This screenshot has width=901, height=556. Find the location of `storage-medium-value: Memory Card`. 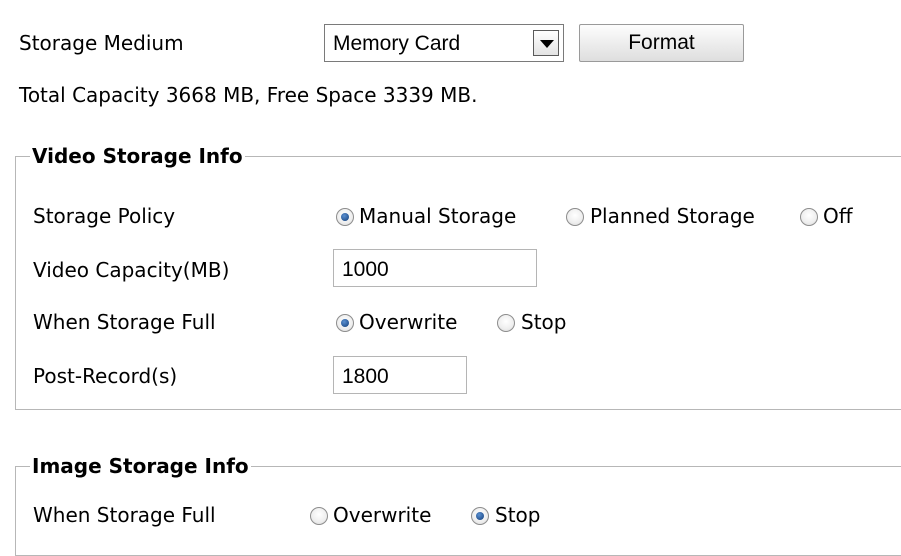

storage-medium-value: Memory Card is located at coordinates (397, 43).